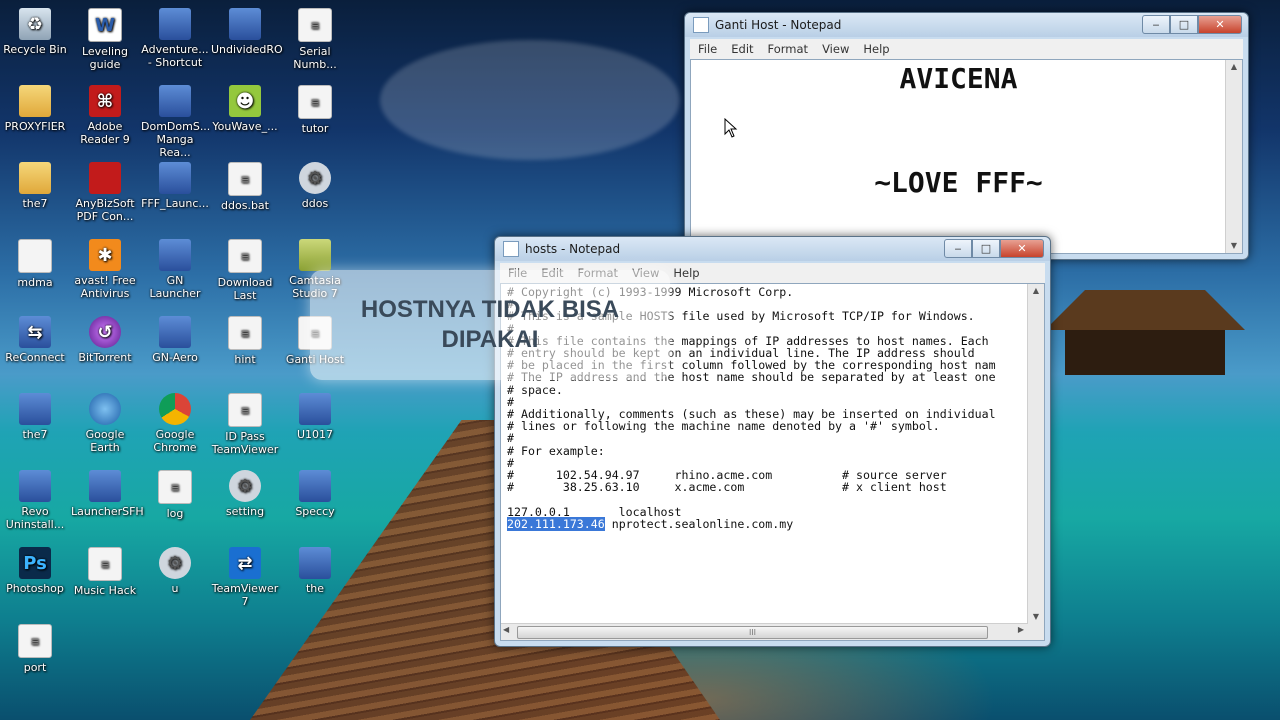  I want to click on desktop-icon-label: Google Chrome, so click(175, 441).